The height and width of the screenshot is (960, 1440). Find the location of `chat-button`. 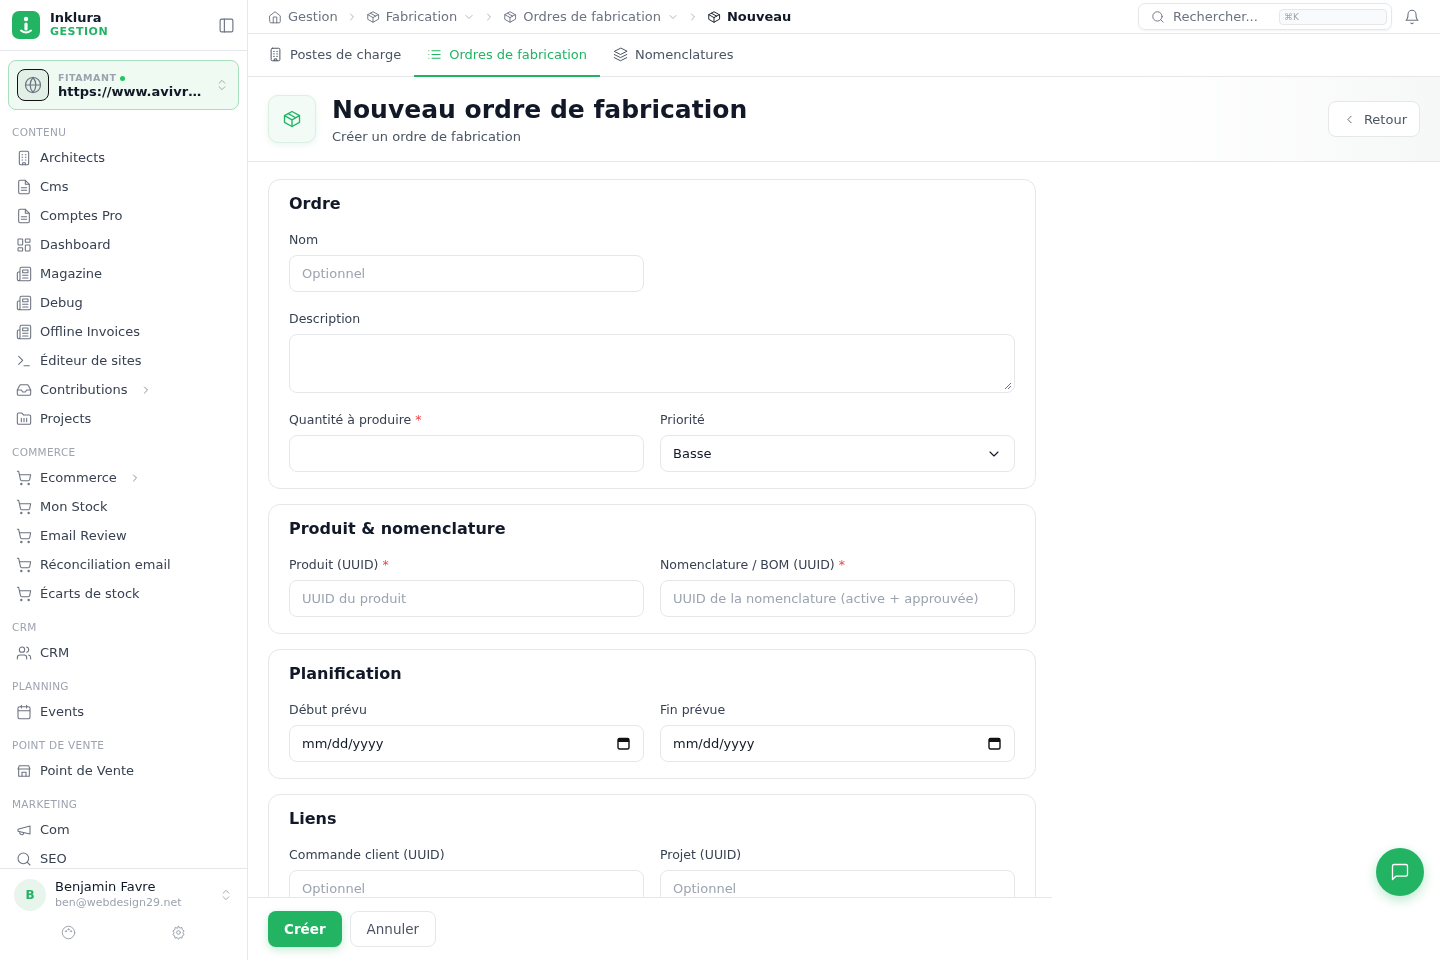

chat-button is located at coordinates (1400, 872).